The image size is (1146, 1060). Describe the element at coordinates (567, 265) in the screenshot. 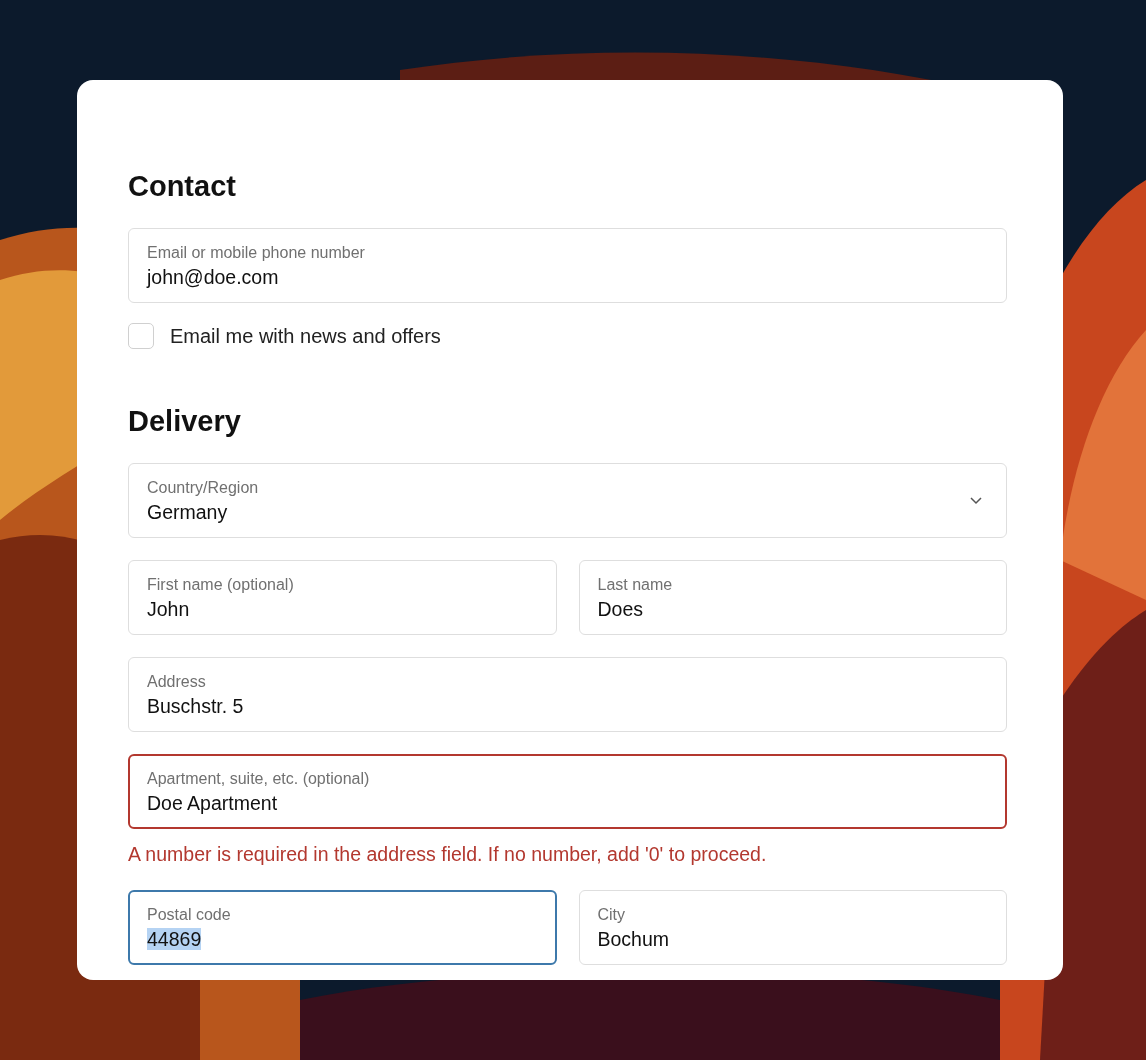

I see `text-field: Email or mobile phone number john@doe.com` at that location.